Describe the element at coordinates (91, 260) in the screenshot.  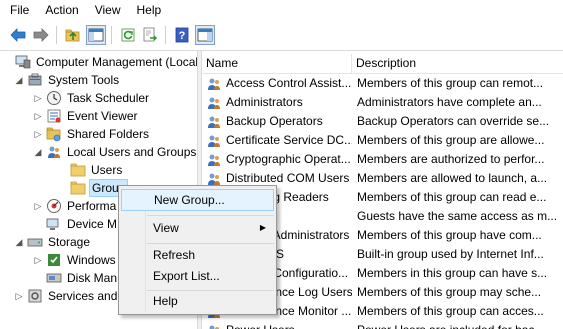
I see `tree-item-label: Windows` at that location.